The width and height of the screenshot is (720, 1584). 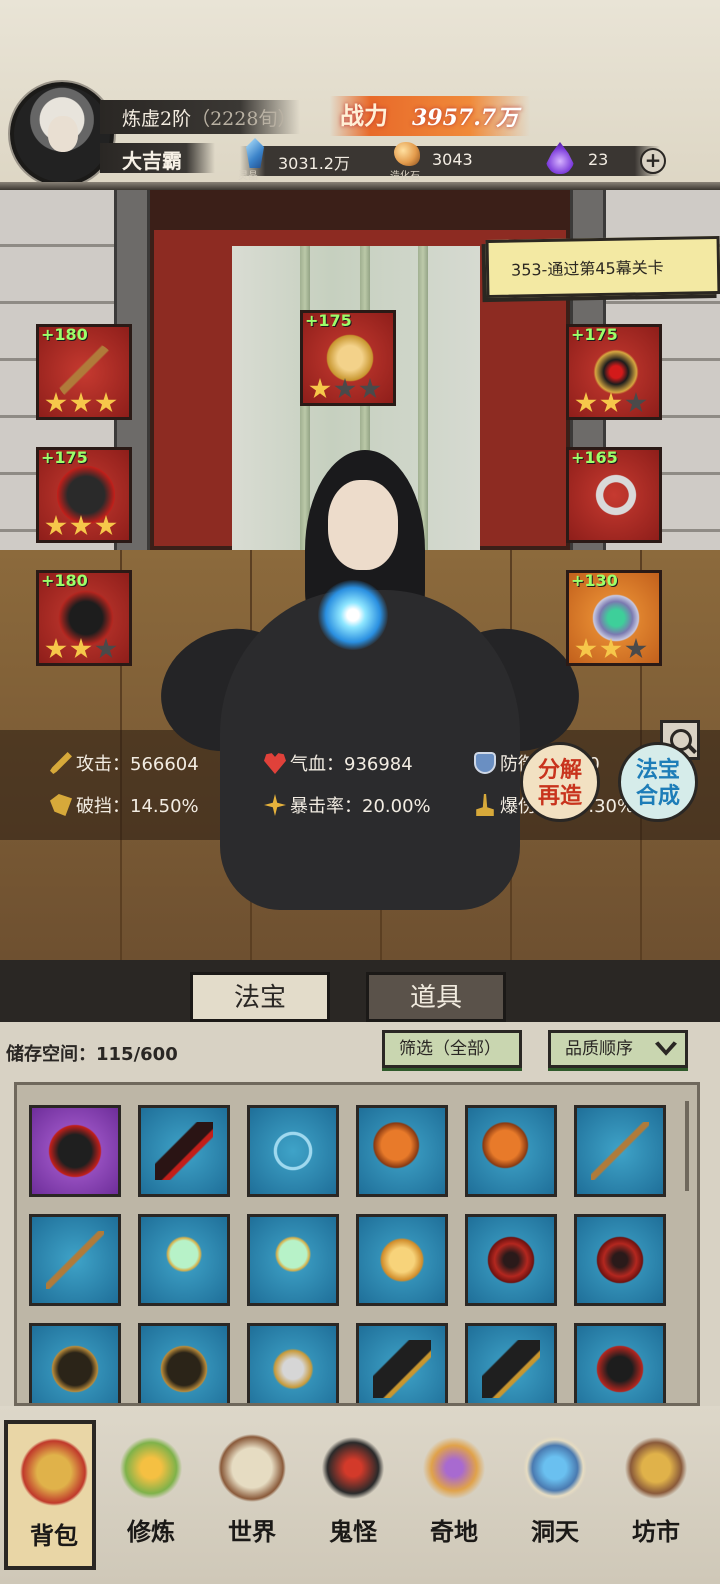 What do you see at coordinates (559, 770) in the screenshot?
I see `decompose-label-1: 分解` at bounding box center [559, 770].